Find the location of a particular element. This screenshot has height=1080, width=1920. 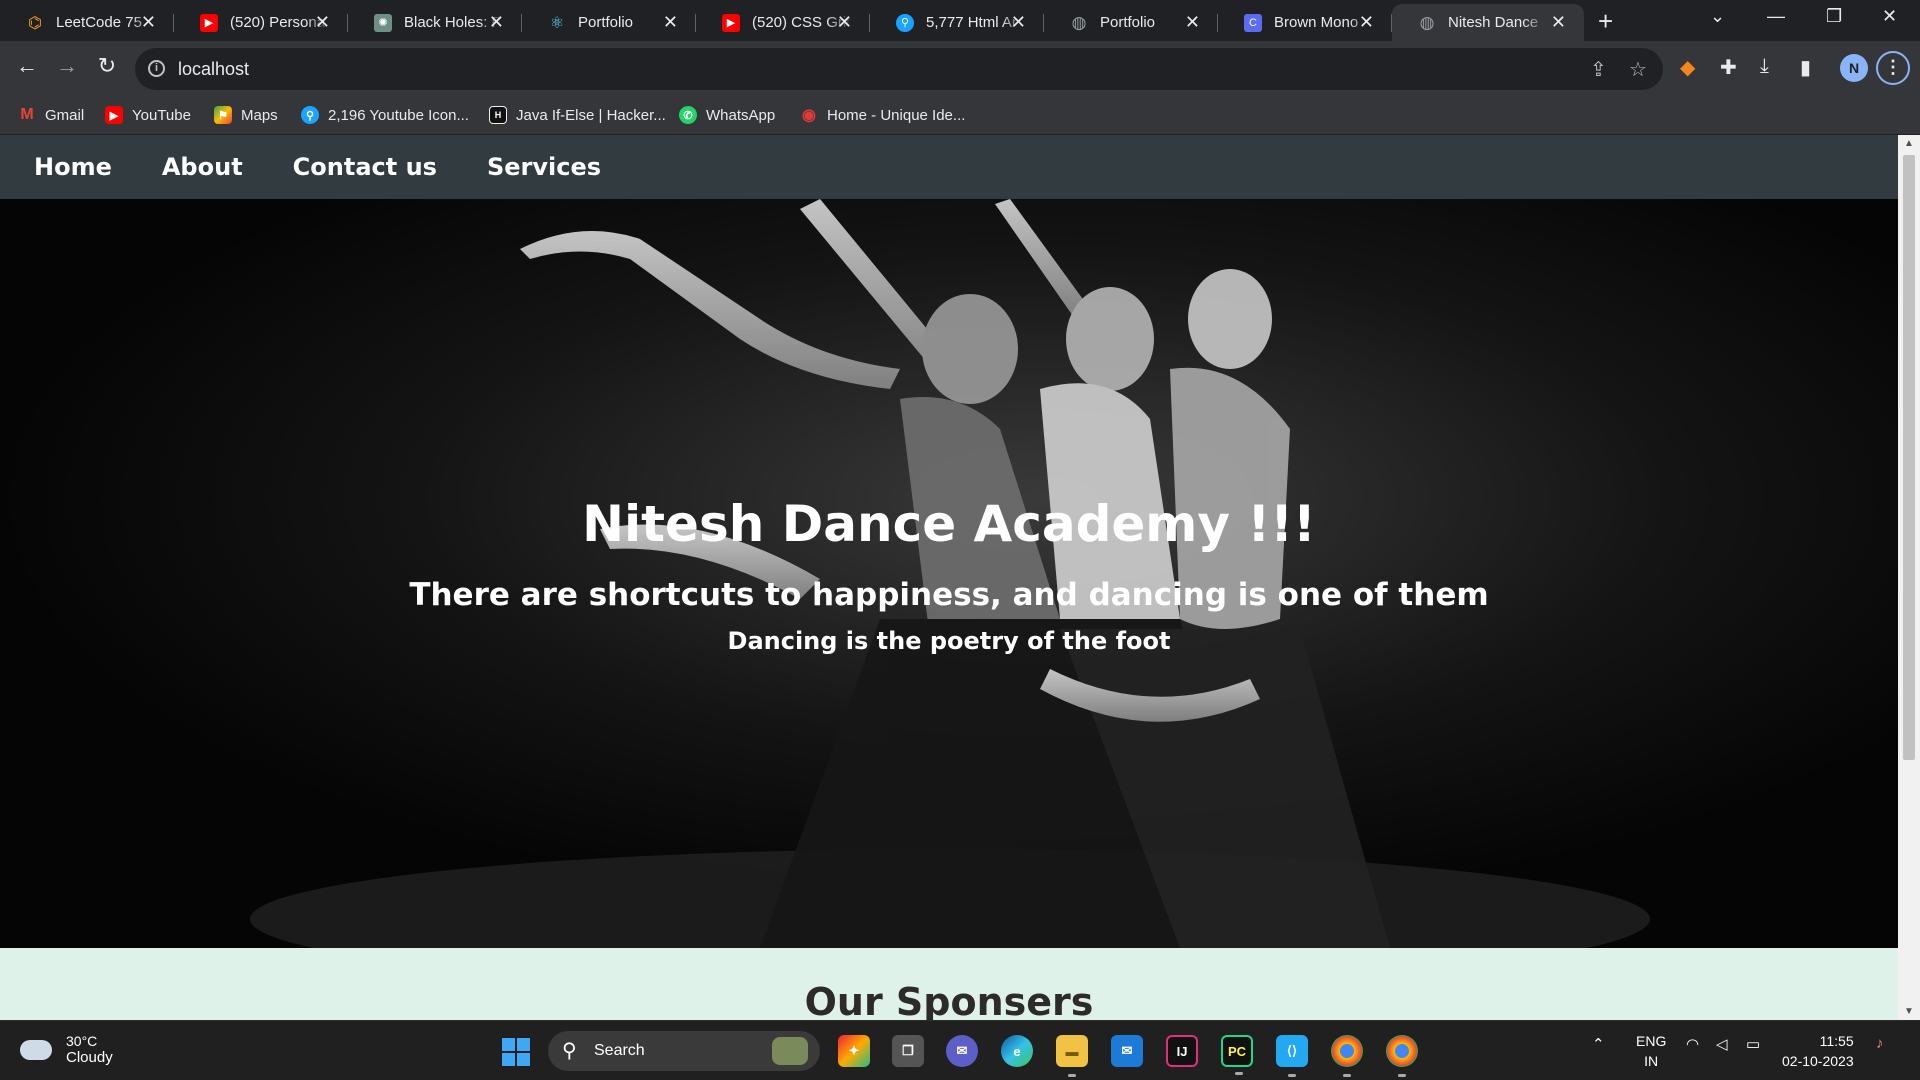

file-explorer-icon: ▬ is located at coordinates (1072, 1056).